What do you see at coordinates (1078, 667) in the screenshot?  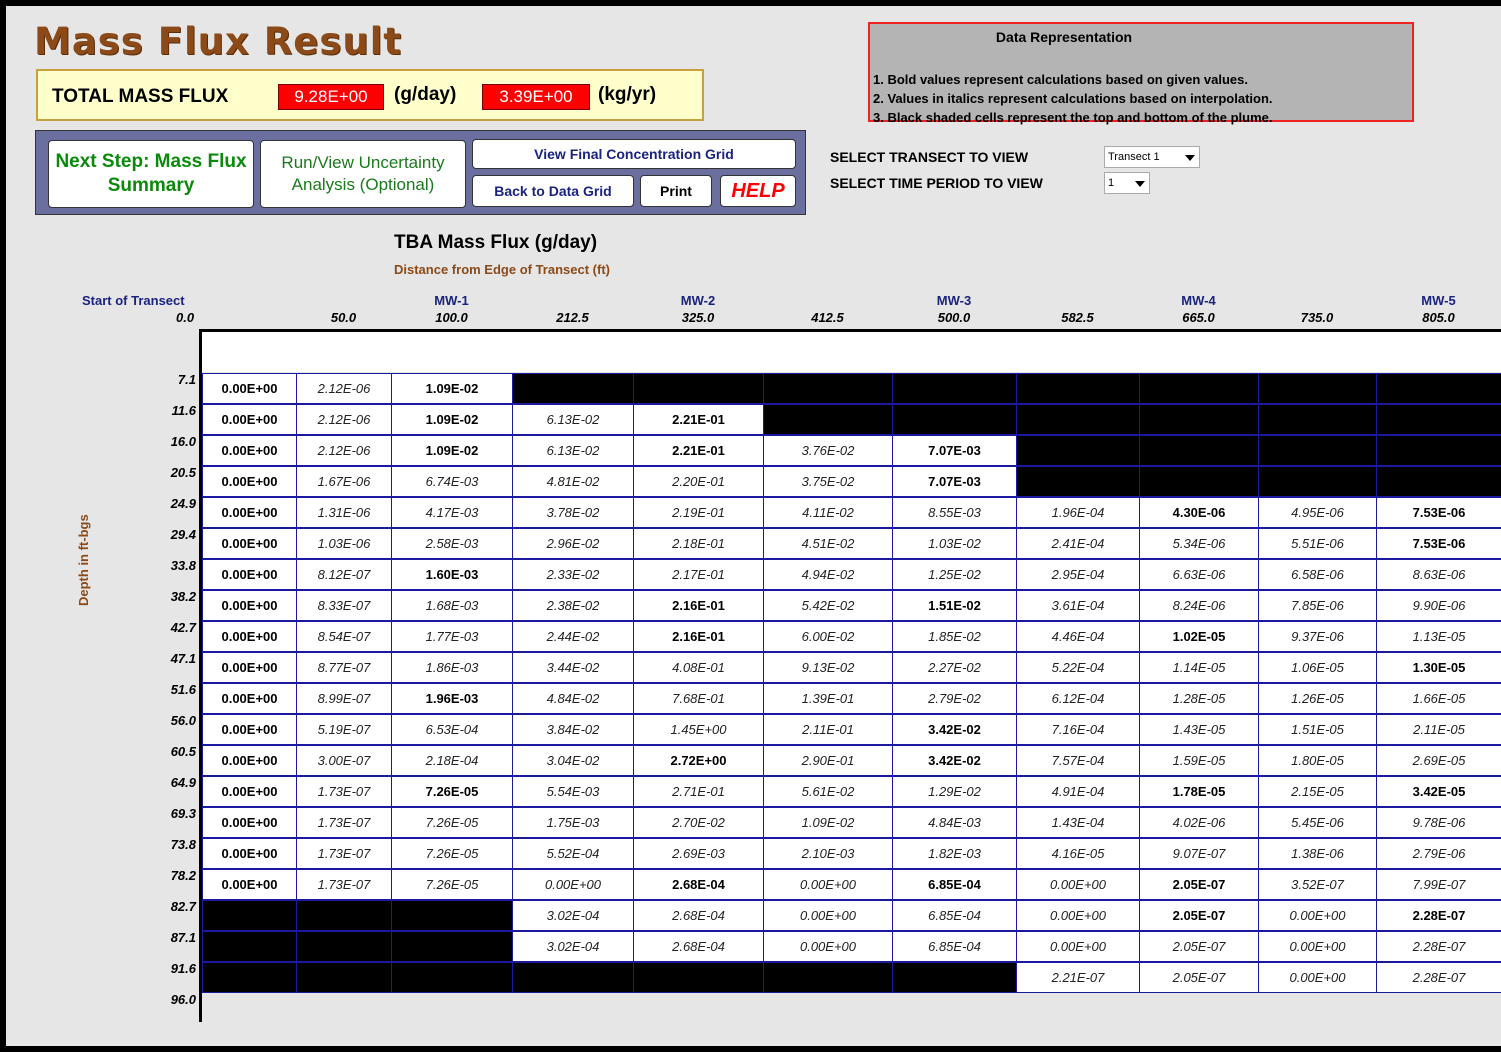 I see `flux-cell-interpolated: 5.22E-04` at bounding box center [1078, 667].